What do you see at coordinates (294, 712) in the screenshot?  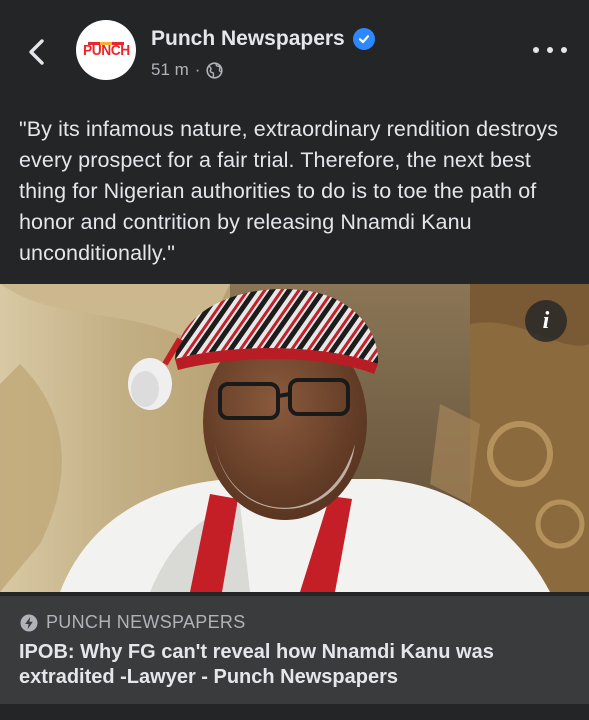 I see `bottom-divider` at bounding box center [294, 712].